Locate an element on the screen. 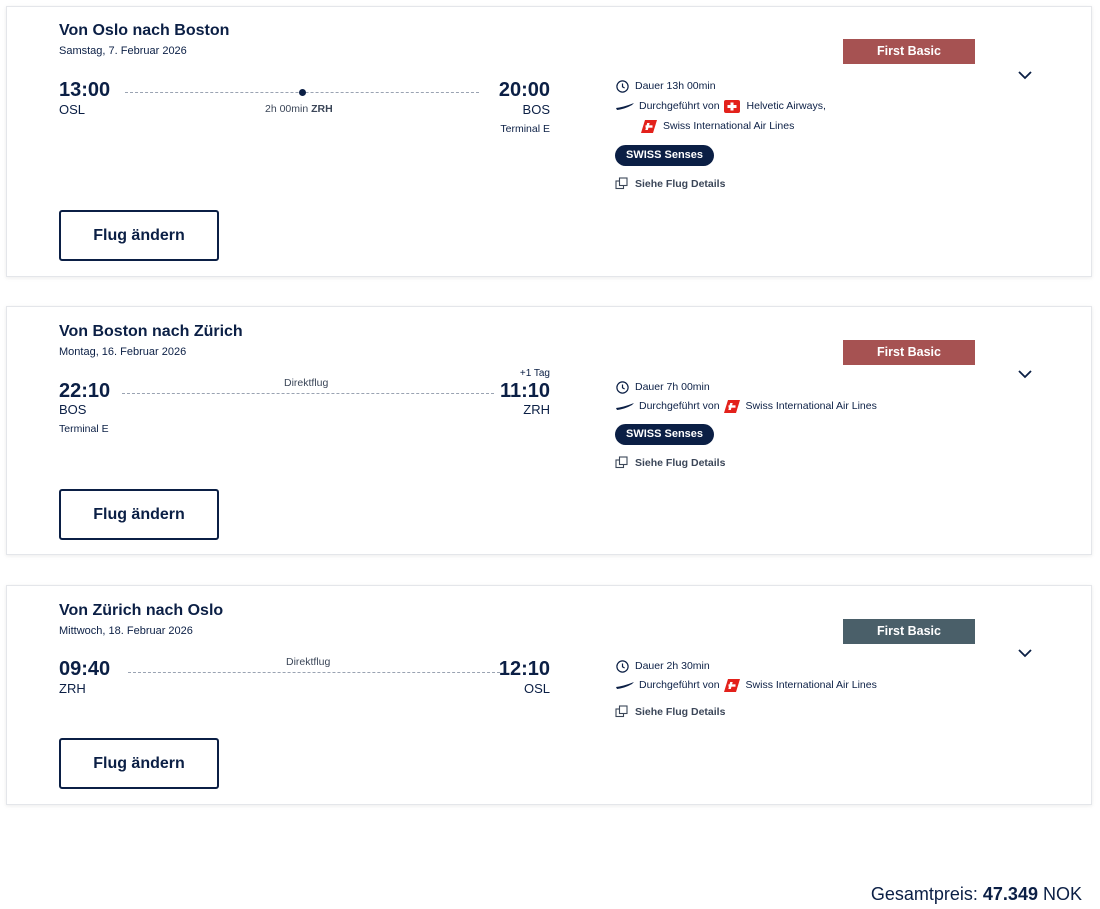 This screenshot has height=909, width=1100. flight-date: Samstag, 7. Februar 2026 is located at coordinates (123, 51).